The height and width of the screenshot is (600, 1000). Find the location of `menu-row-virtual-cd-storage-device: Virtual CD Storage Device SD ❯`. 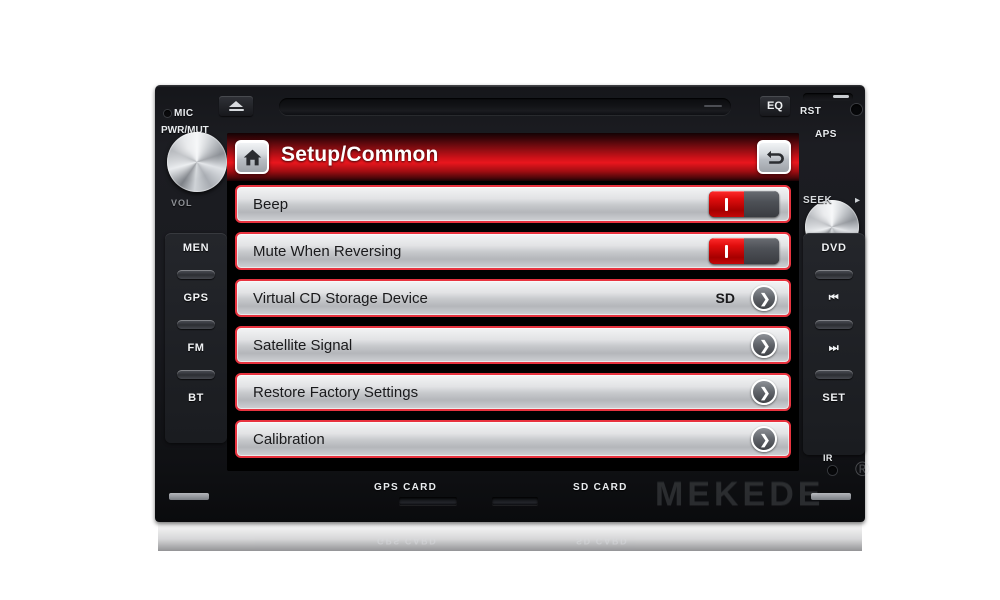

menu-row-virtual-cd-storage-device: Virtual CD Storage Device SD ❯ is located at coordinates (513, 298).